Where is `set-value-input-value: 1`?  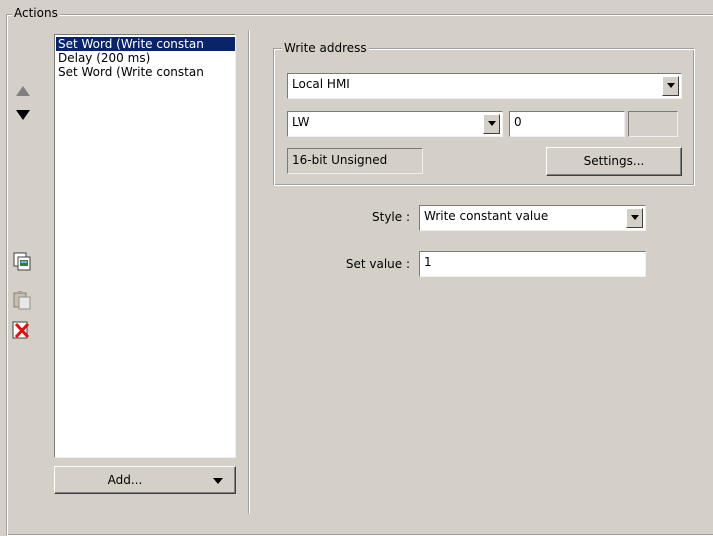
set-value-input-value: 1 is located at coordinates (428, 262).